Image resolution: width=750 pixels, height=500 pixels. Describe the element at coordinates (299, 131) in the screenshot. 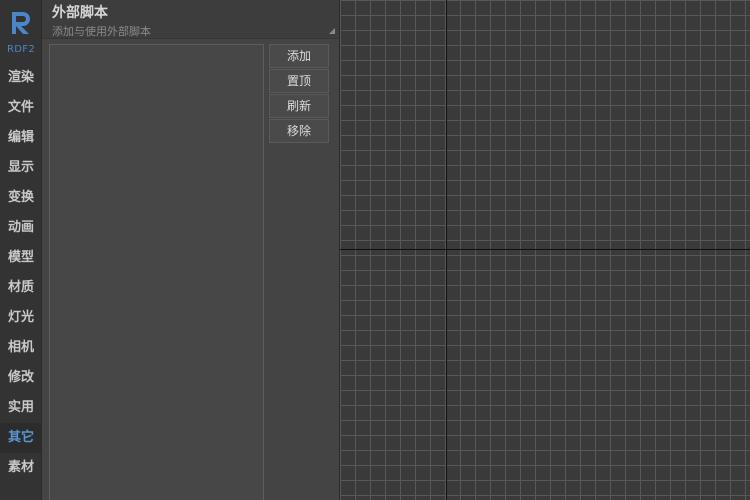

I see `remove-button: 移除` at that location.